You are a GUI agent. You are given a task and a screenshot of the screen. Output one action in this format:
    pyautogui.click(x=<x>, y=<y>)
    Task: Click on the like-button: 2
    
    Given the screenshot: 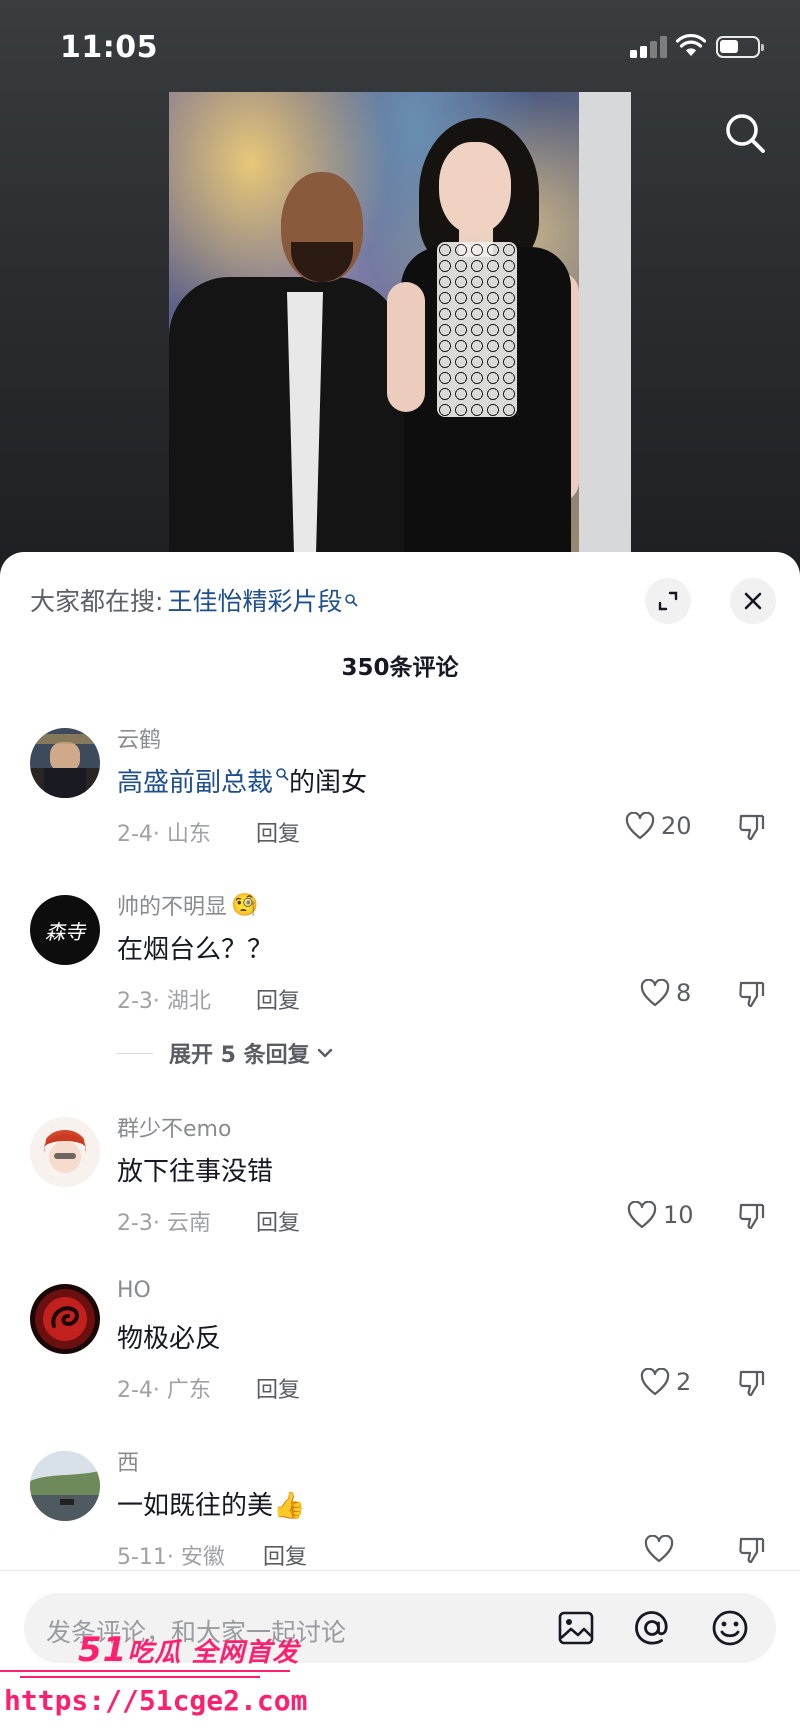 What is the action you would take?
    pyautogui.click(x=665, y=1382)
    